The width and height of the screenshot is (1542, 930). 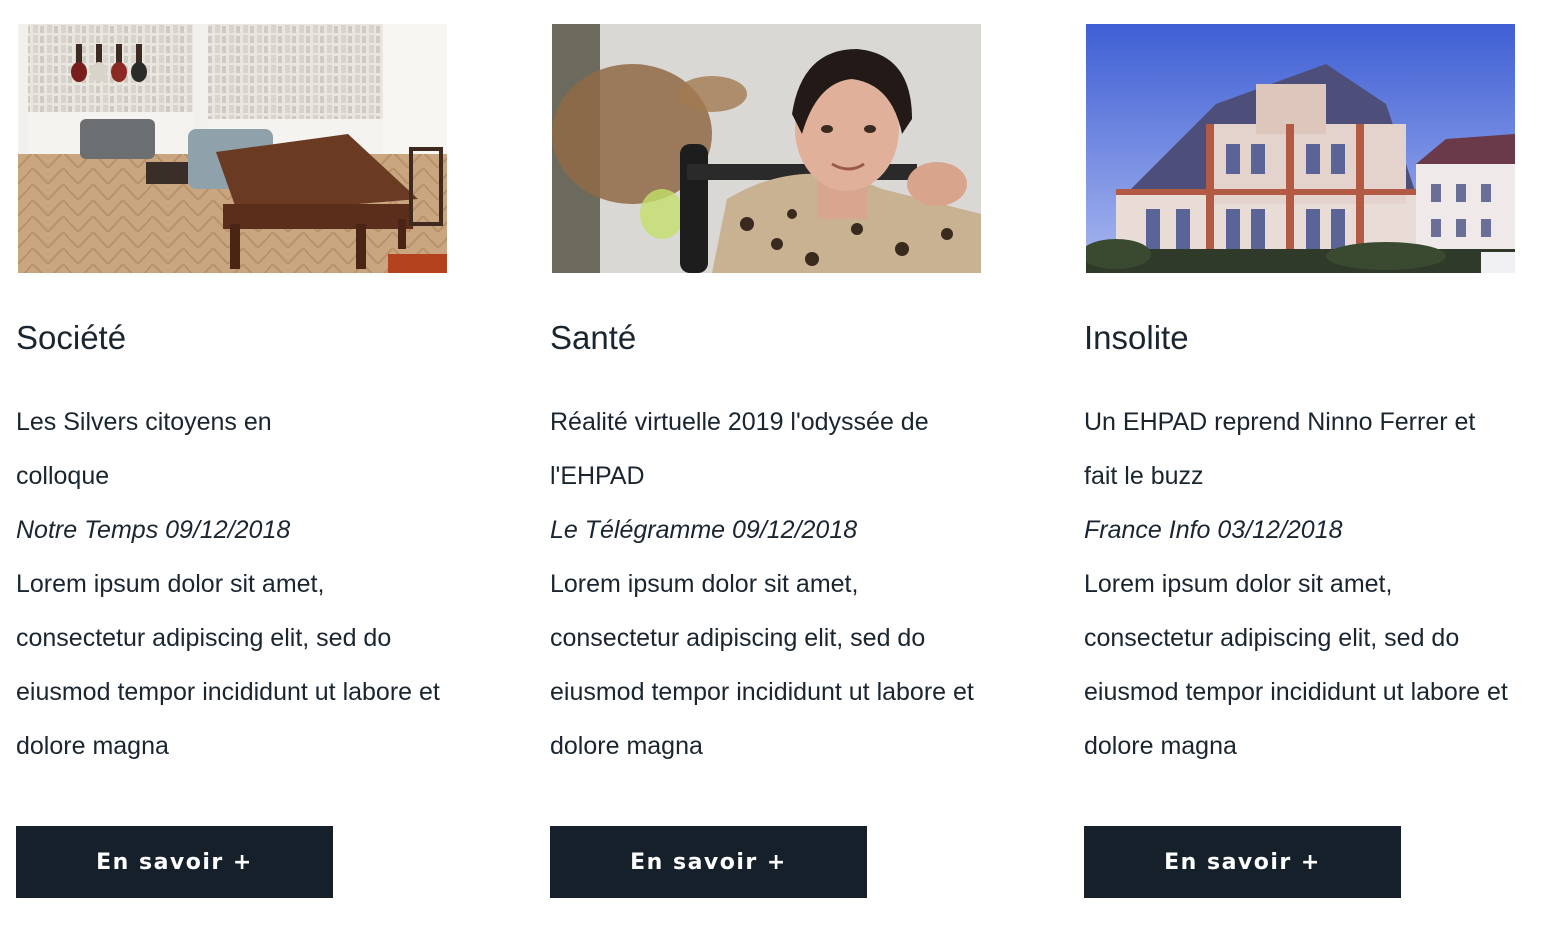 What do you see at coordinates (153, 530) in the screenshot?
I see `article-source: Notre Temps 09/12/2018` at bounding box center [153, 530].